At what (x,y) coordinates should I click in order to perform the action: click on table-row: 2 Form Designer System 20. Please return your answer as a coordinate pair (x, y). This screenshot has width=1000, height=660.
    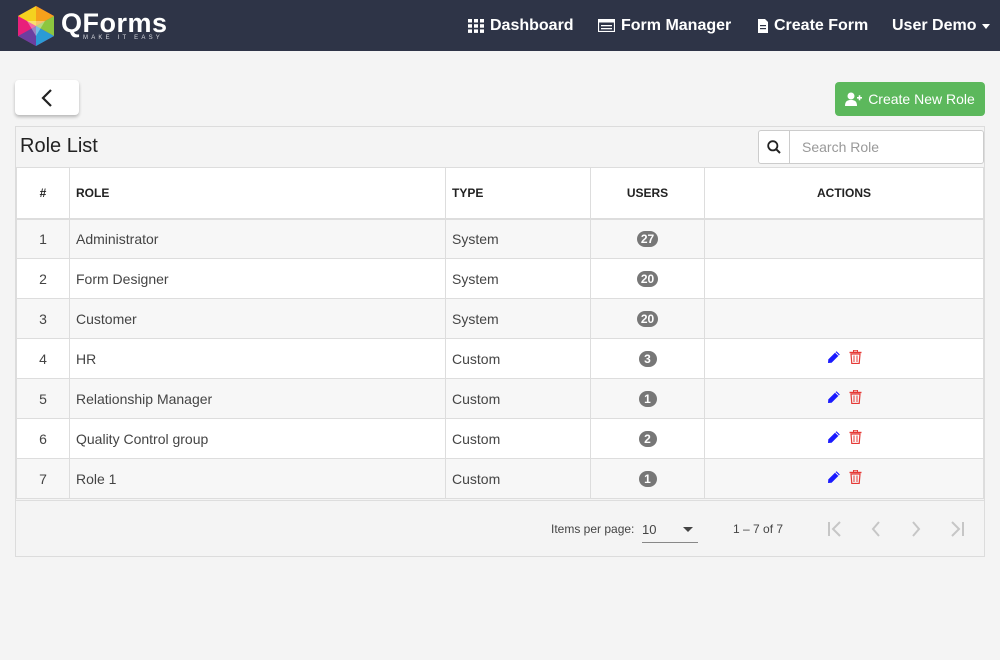
    Looking at the image, I should click on (500, 278).